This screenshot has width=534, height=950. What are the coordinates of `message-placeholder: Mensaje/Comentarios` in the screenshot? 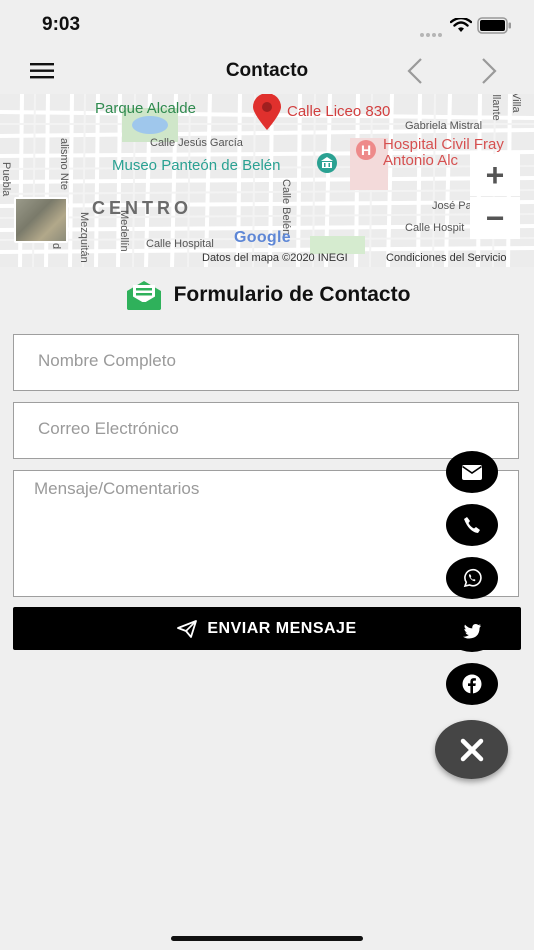 It's located at (117, 488).